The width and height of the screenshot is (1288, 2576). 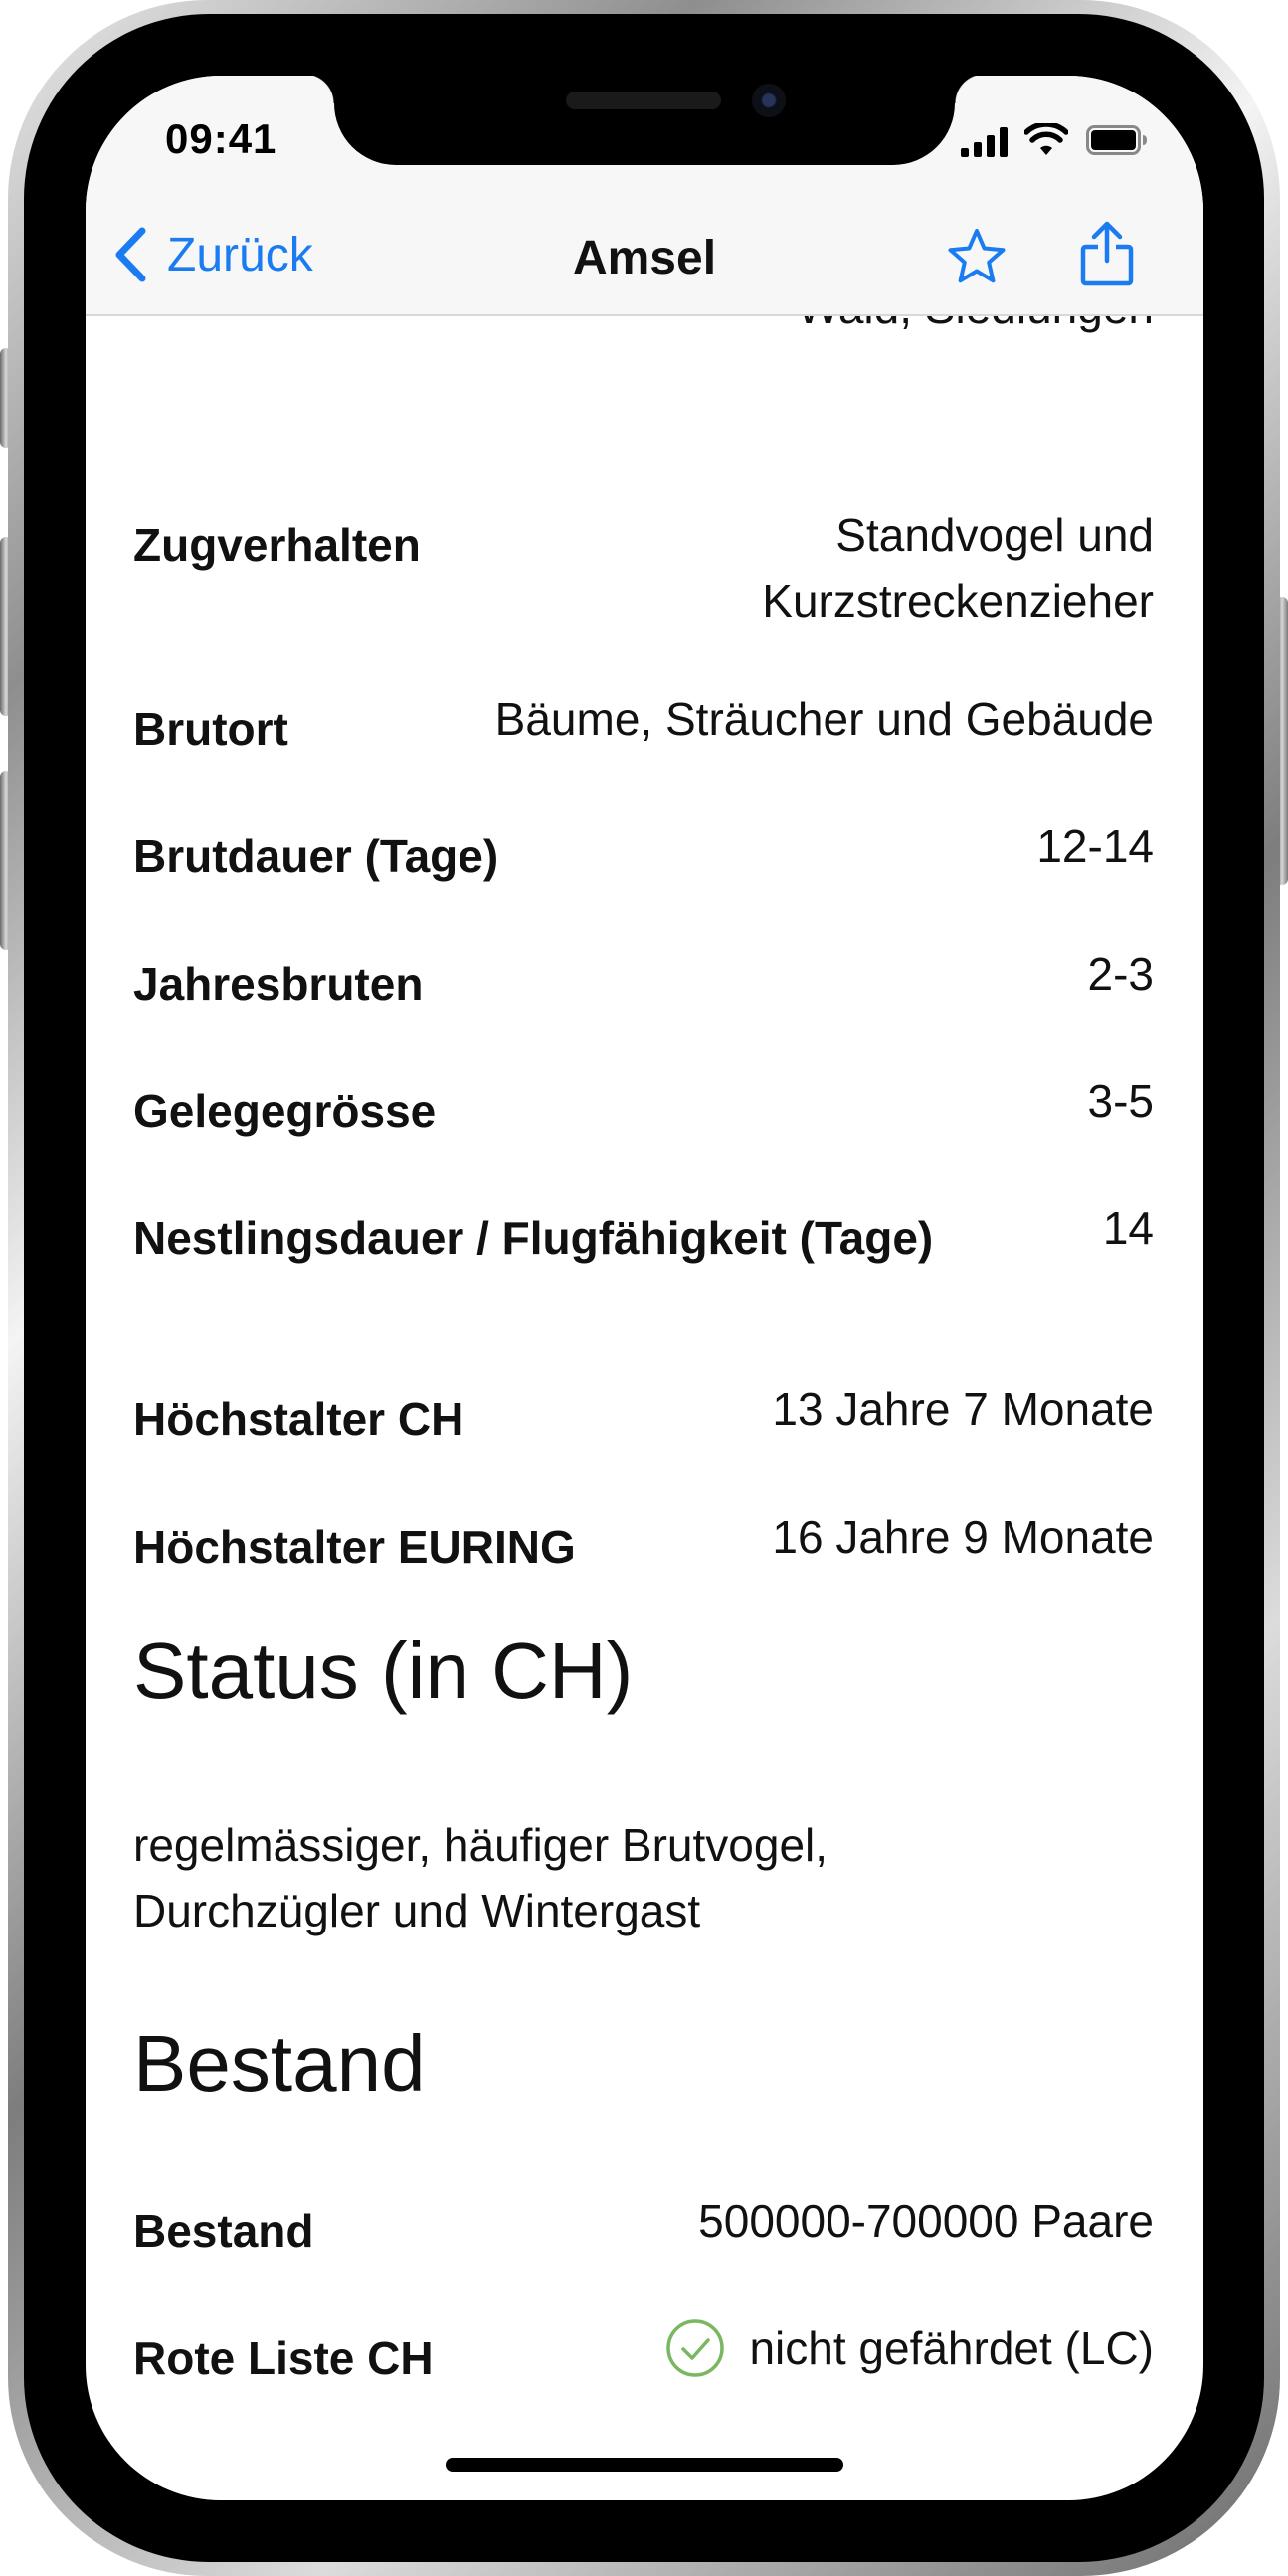 I want to click on favorite-star-icon, so click(x=977, y=256).